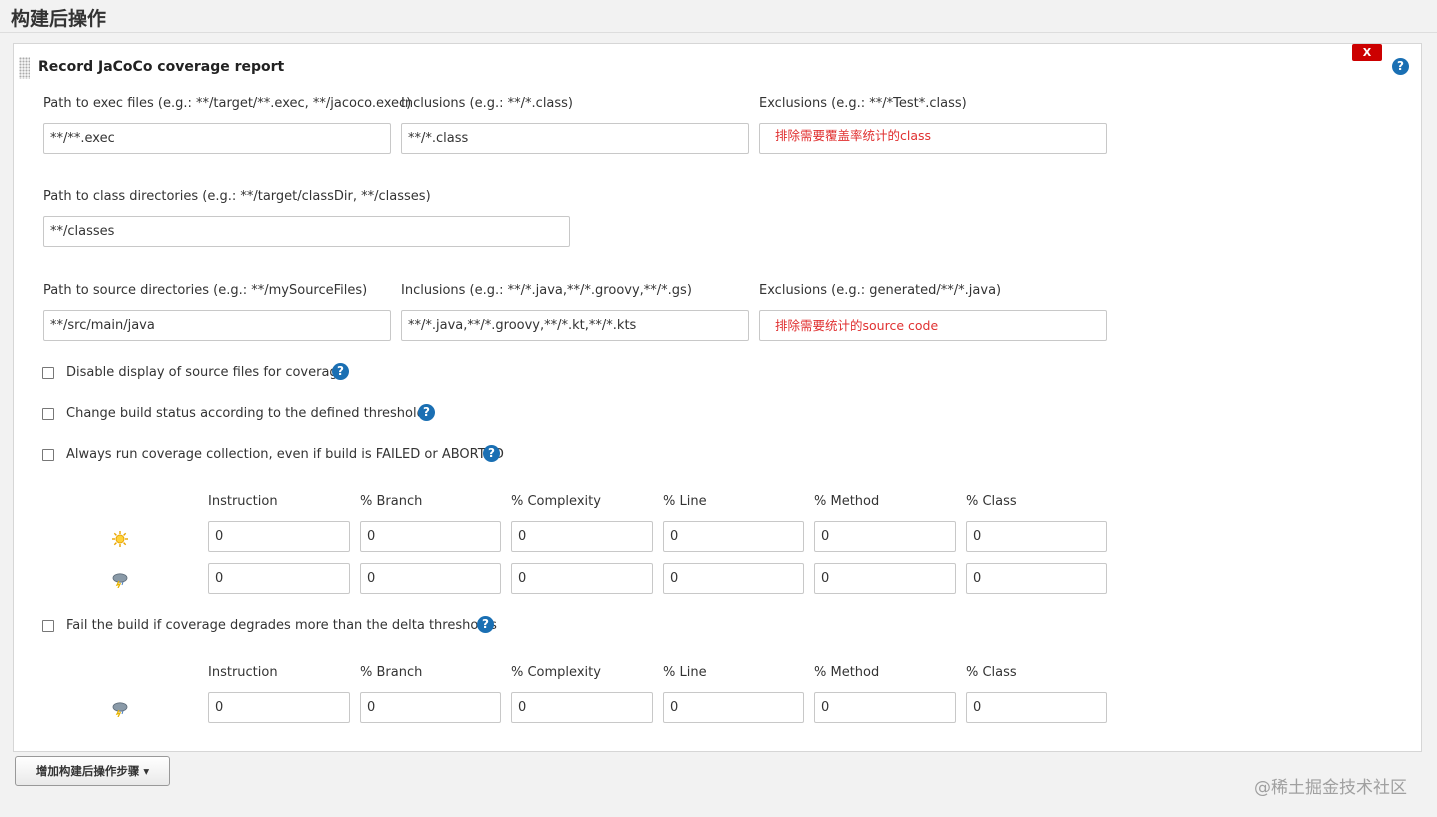 This screenshot has height=817, width=1437. Describe the element at coordinates (161, 67) in the screenshot. I see `panel-title: Record JaCoCo coverage report` at that location.